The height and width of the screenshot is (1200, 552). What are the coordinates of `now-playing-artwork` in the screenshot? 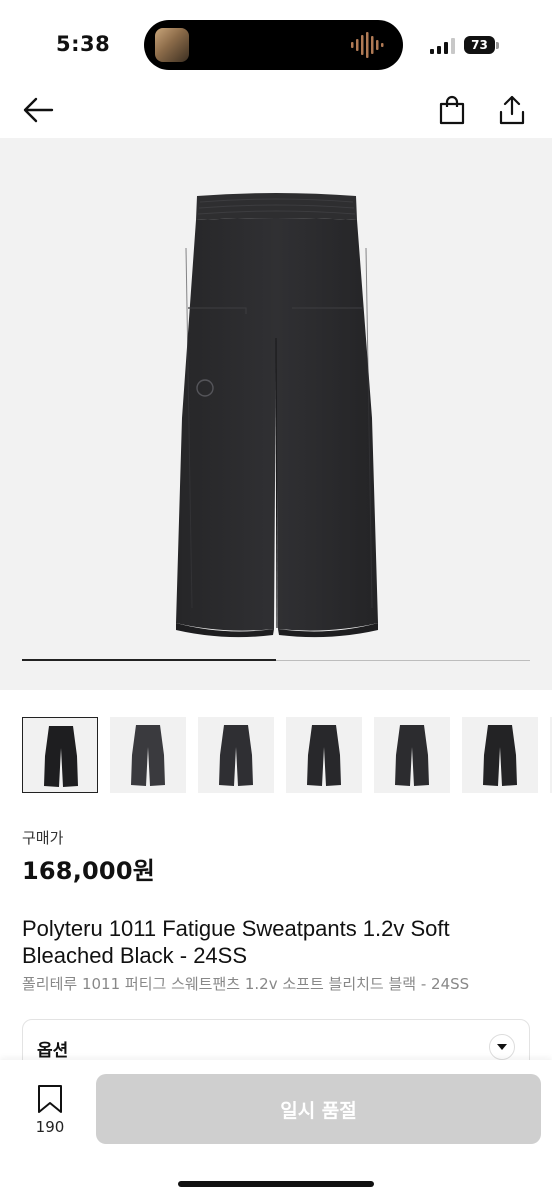 It's located at (172, 45).